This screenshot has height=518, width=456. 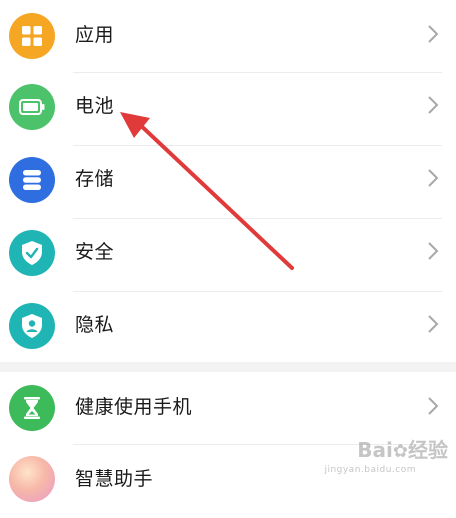 What do you see at coordinates (114, 479) in the screenshot?
I see `settings-item-label: 智慧助手` at bounding box center [114, 479].